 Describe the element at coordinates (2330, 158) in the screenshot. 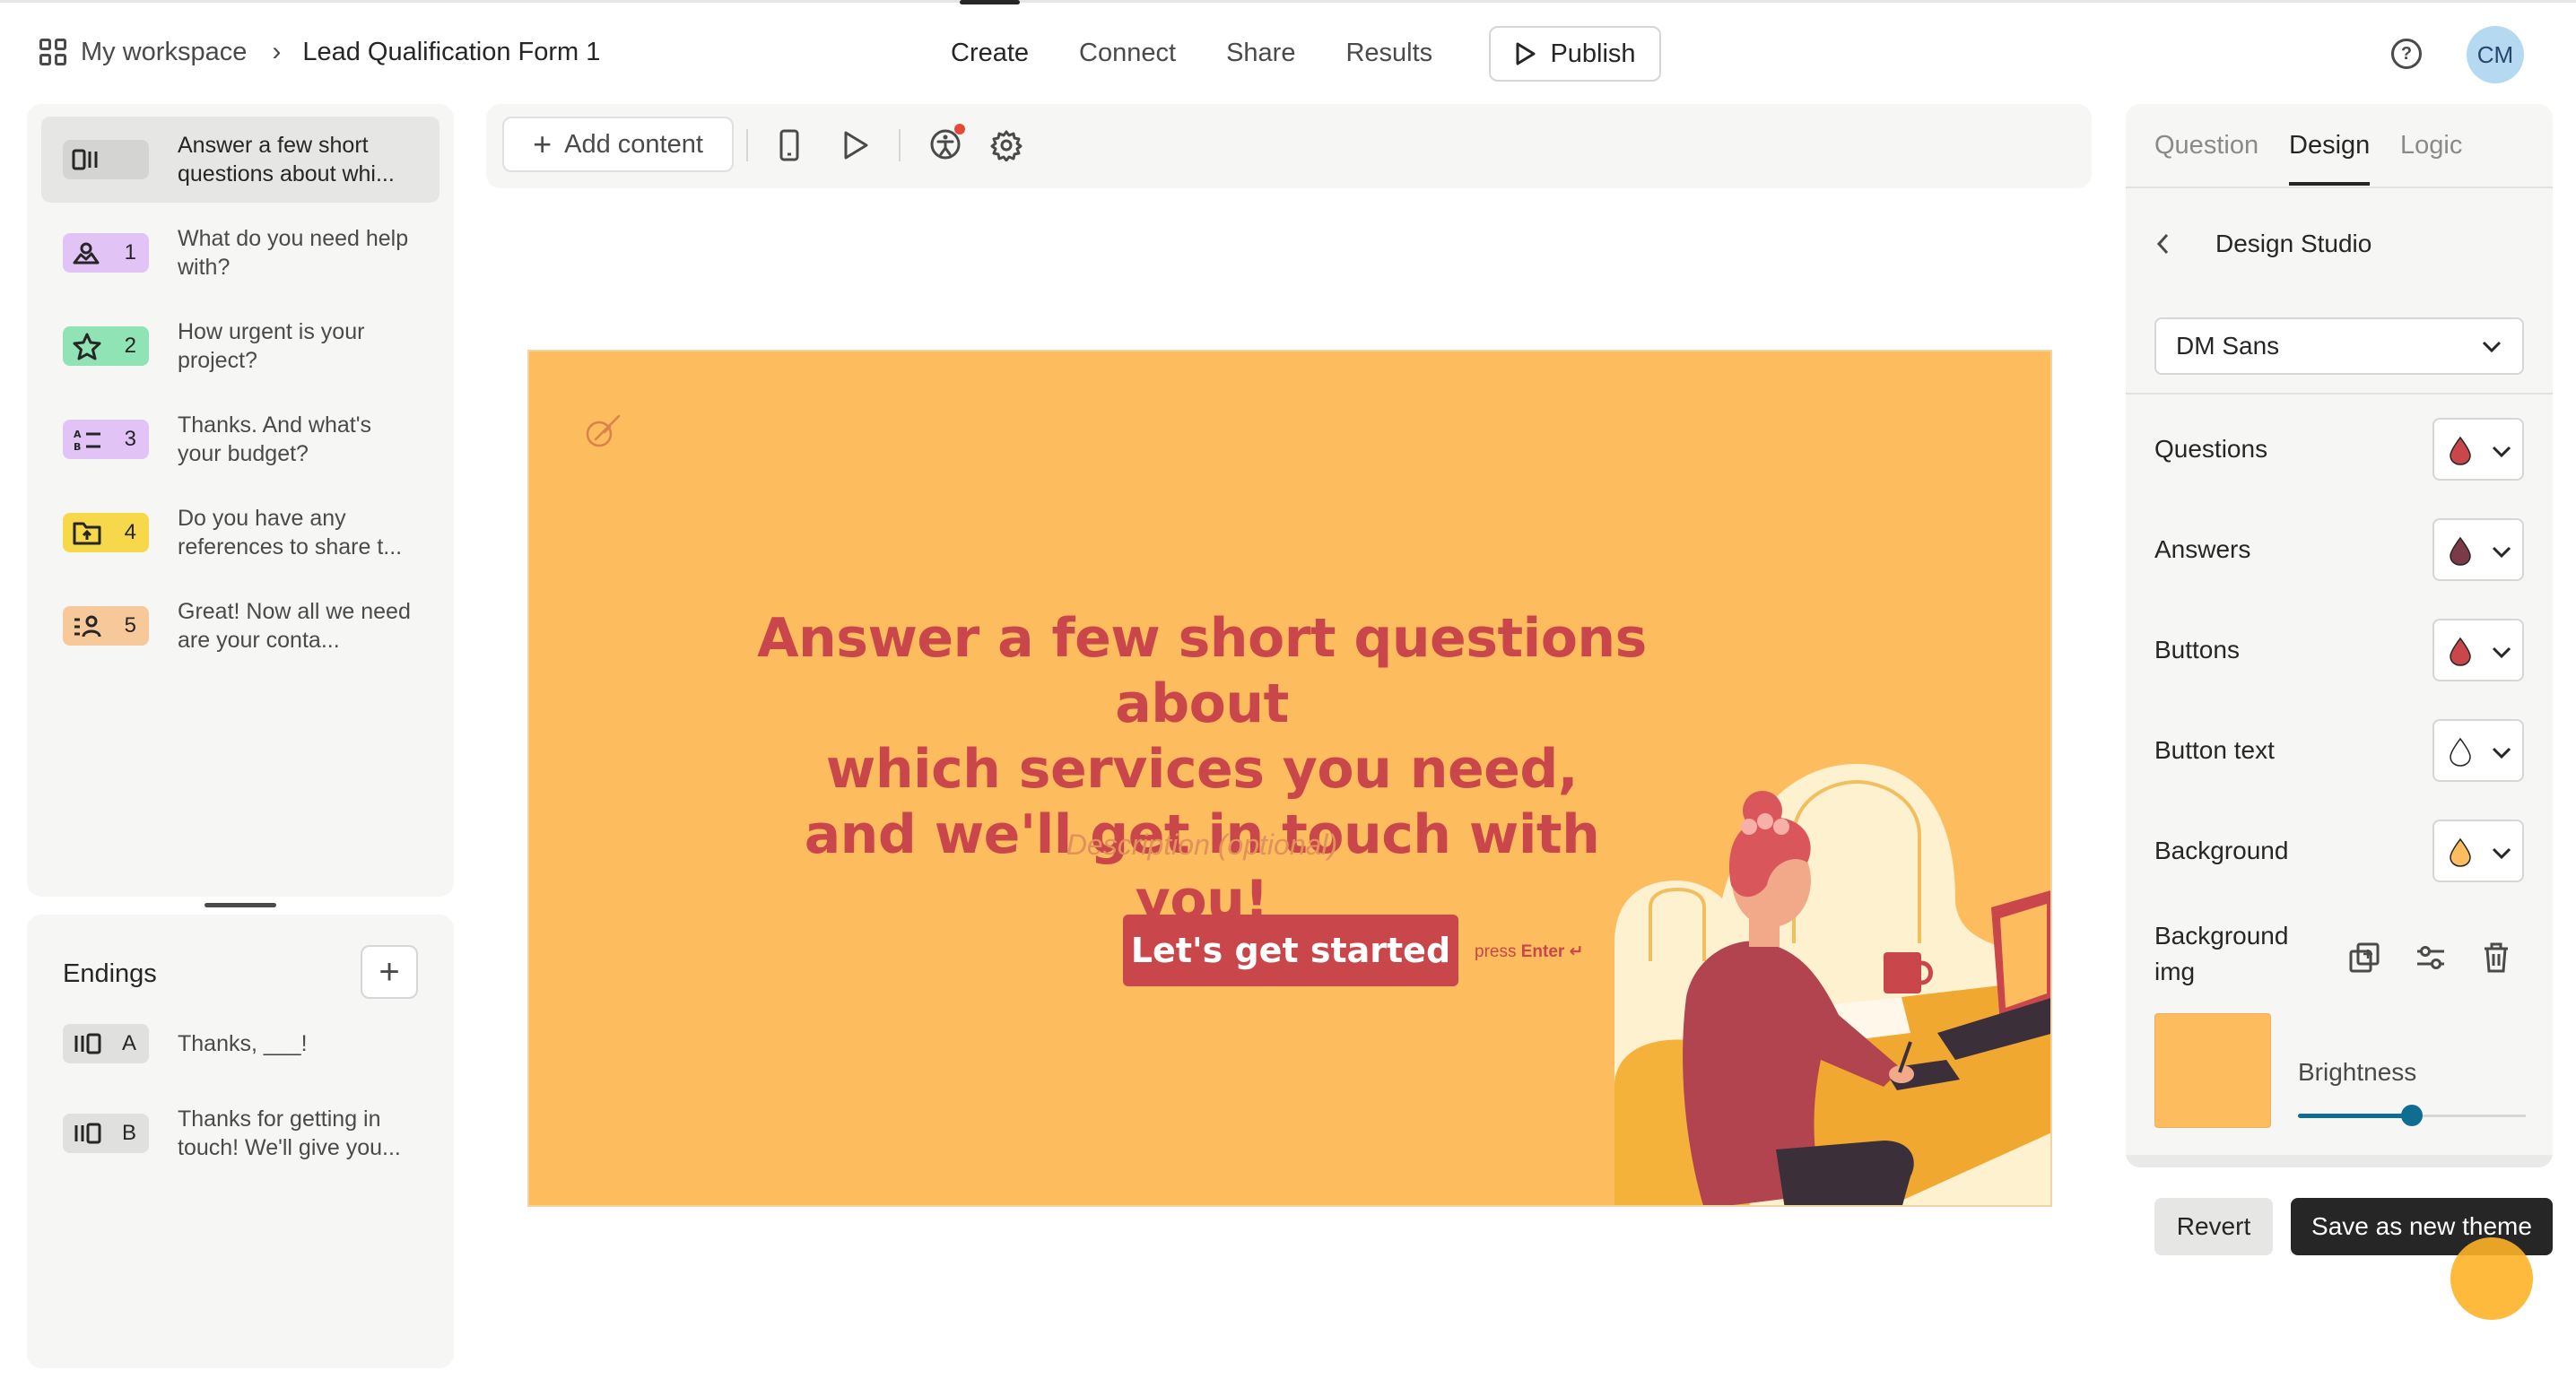

I see `tab-design: Design` at that location.